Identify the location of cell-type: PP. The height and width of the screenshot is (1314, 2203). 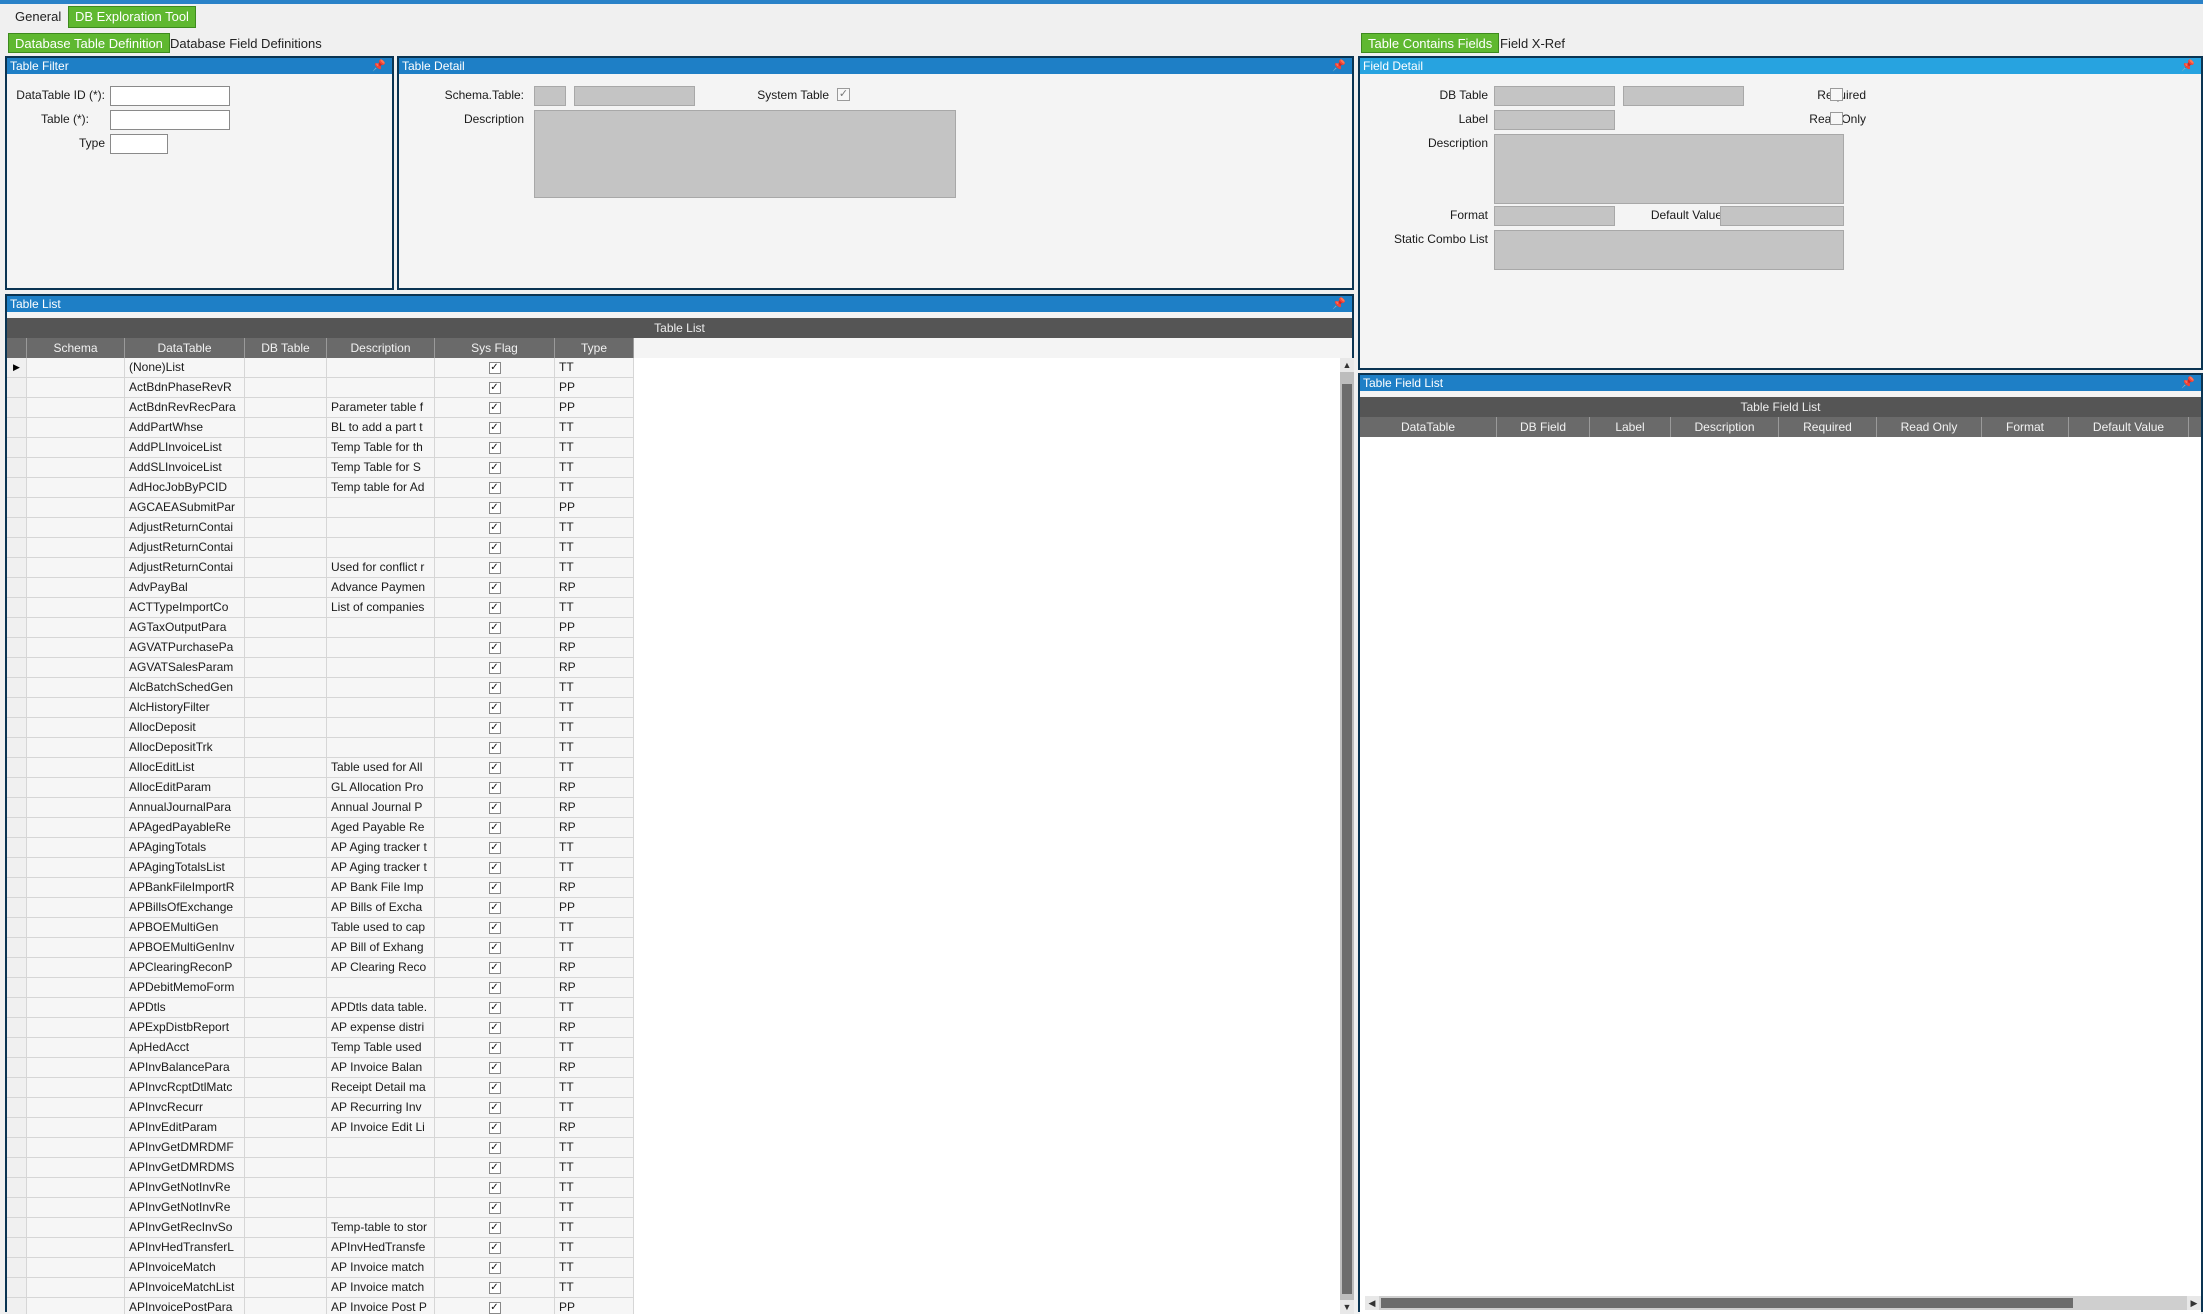
(594, 628).